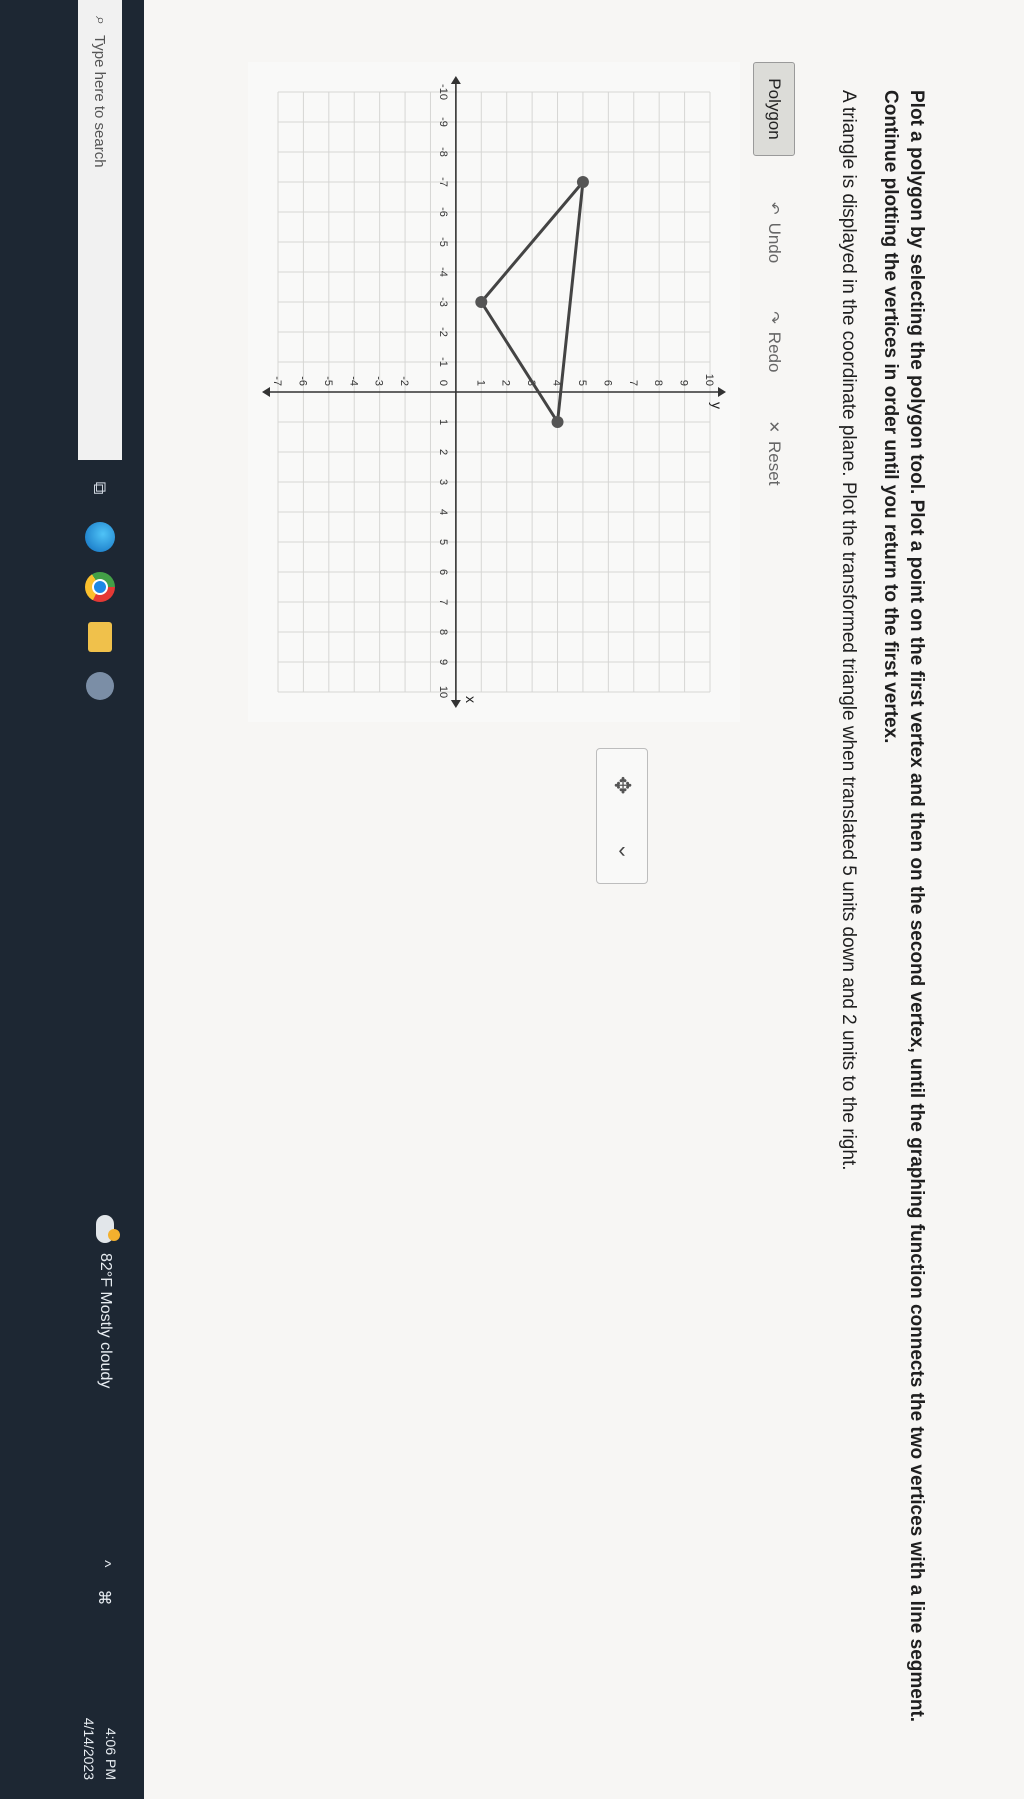  I want to click on undo-icon: ↶, so click(773, 208).